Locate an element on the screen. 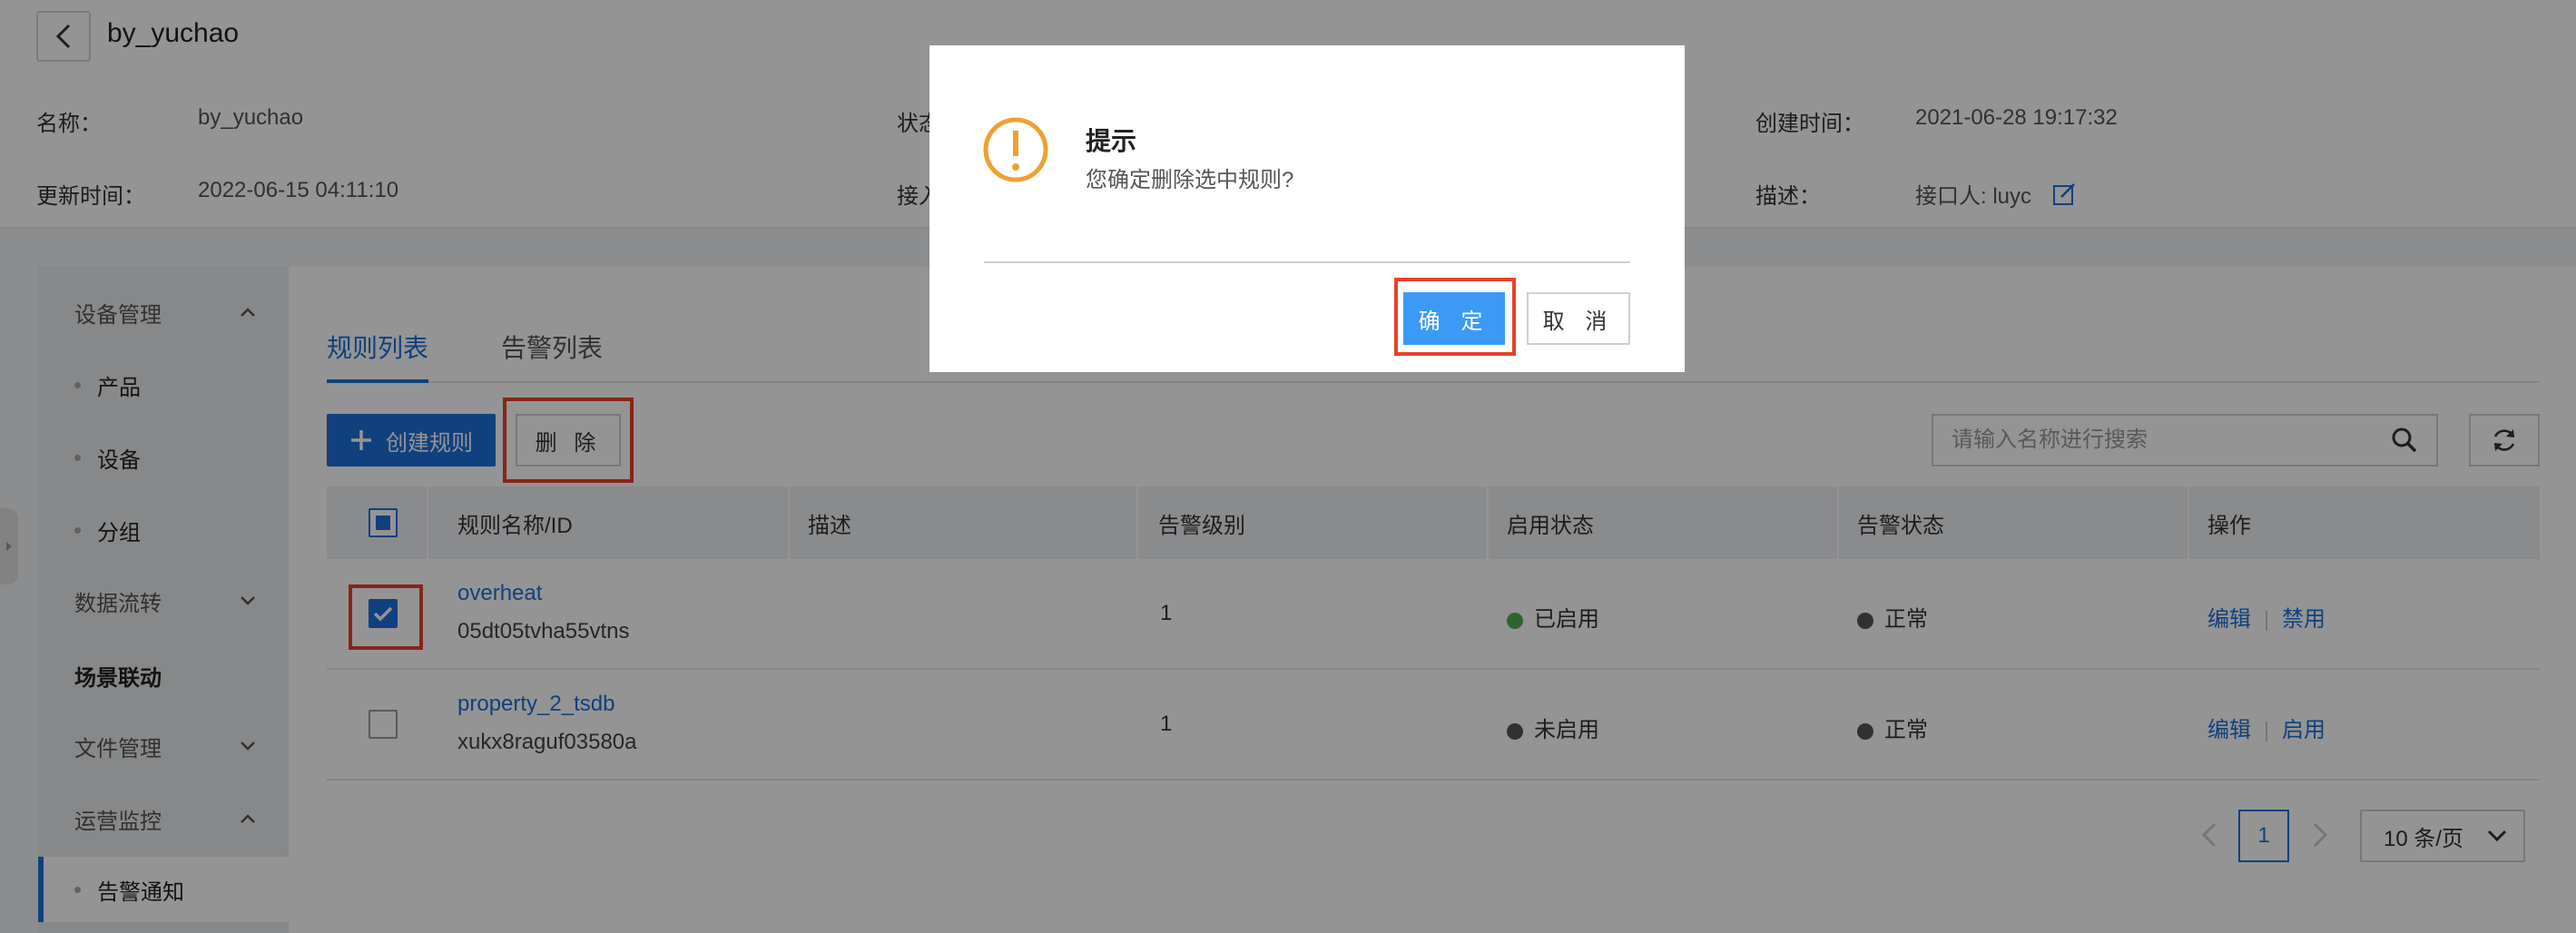 This screenshot has height=933, width=2576. cancel-label: 取 消 is located at coordinates (1578, 321).